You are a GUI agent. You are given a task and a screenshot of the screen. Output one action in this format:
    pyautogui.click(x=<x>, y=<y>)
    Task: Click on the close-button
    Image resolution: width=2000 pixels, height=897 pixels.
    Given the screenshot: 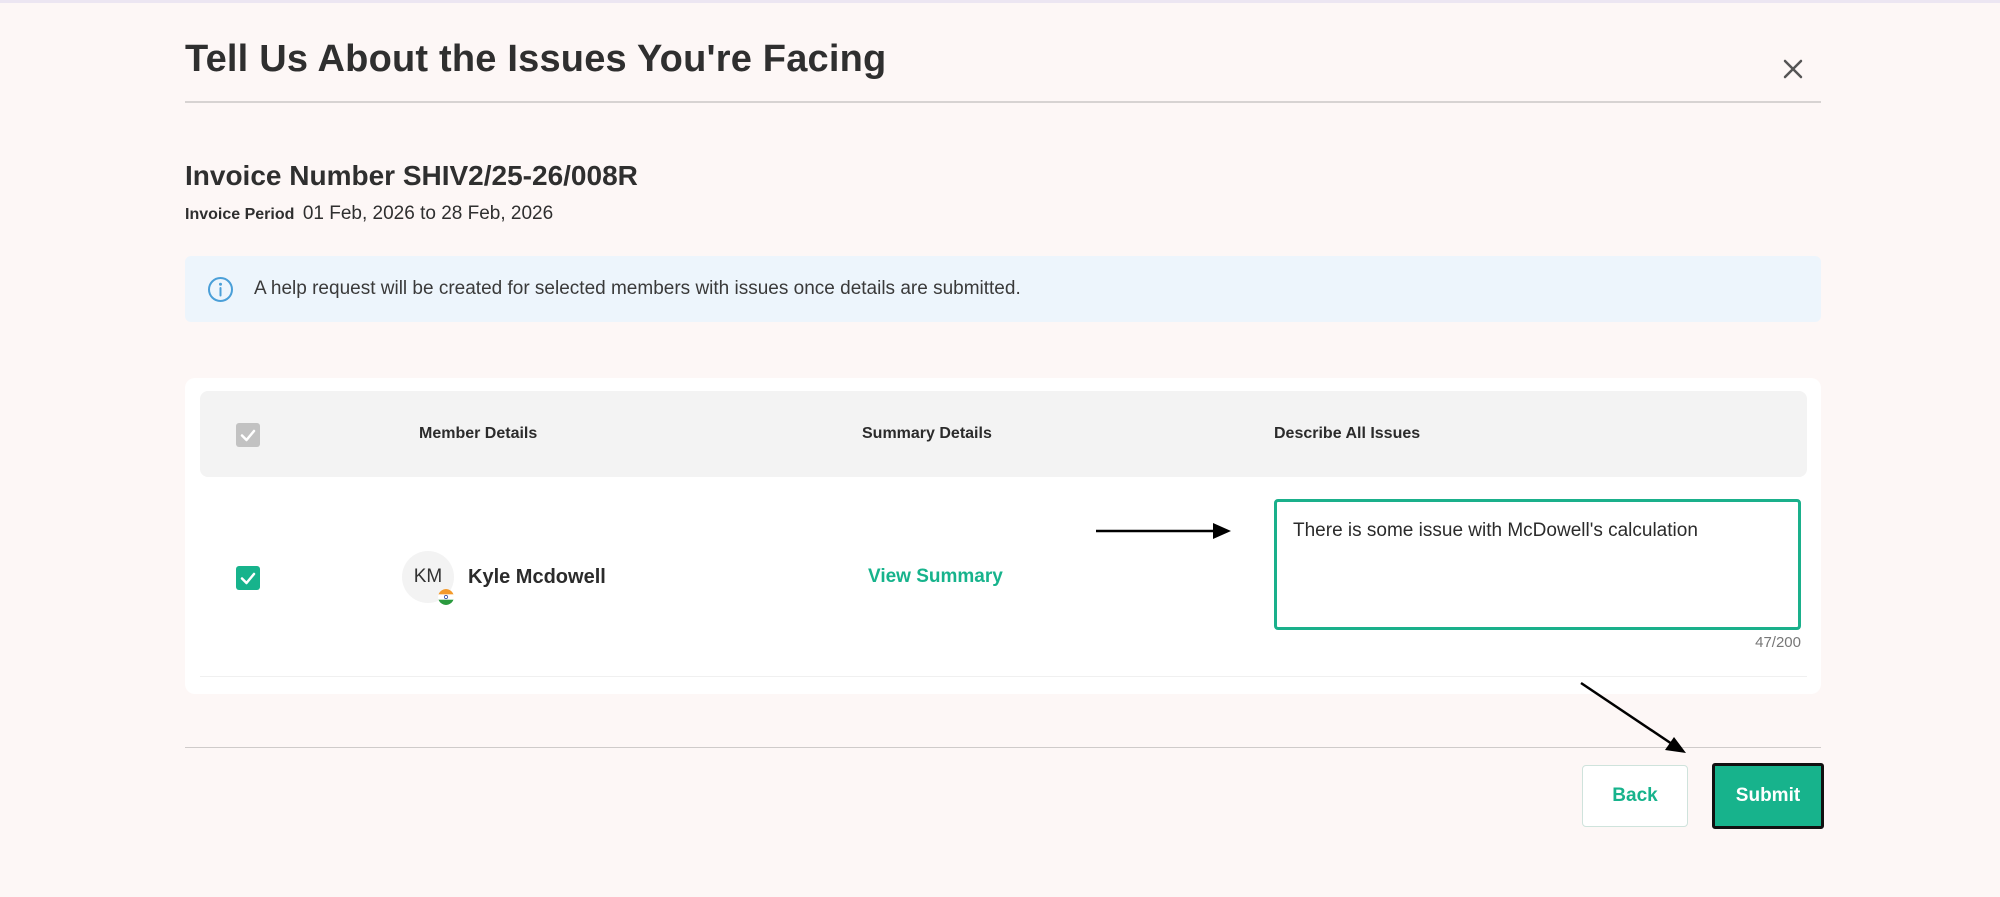 What is the action you would take?
    pyautogui.click(x=1793, y=69)
    